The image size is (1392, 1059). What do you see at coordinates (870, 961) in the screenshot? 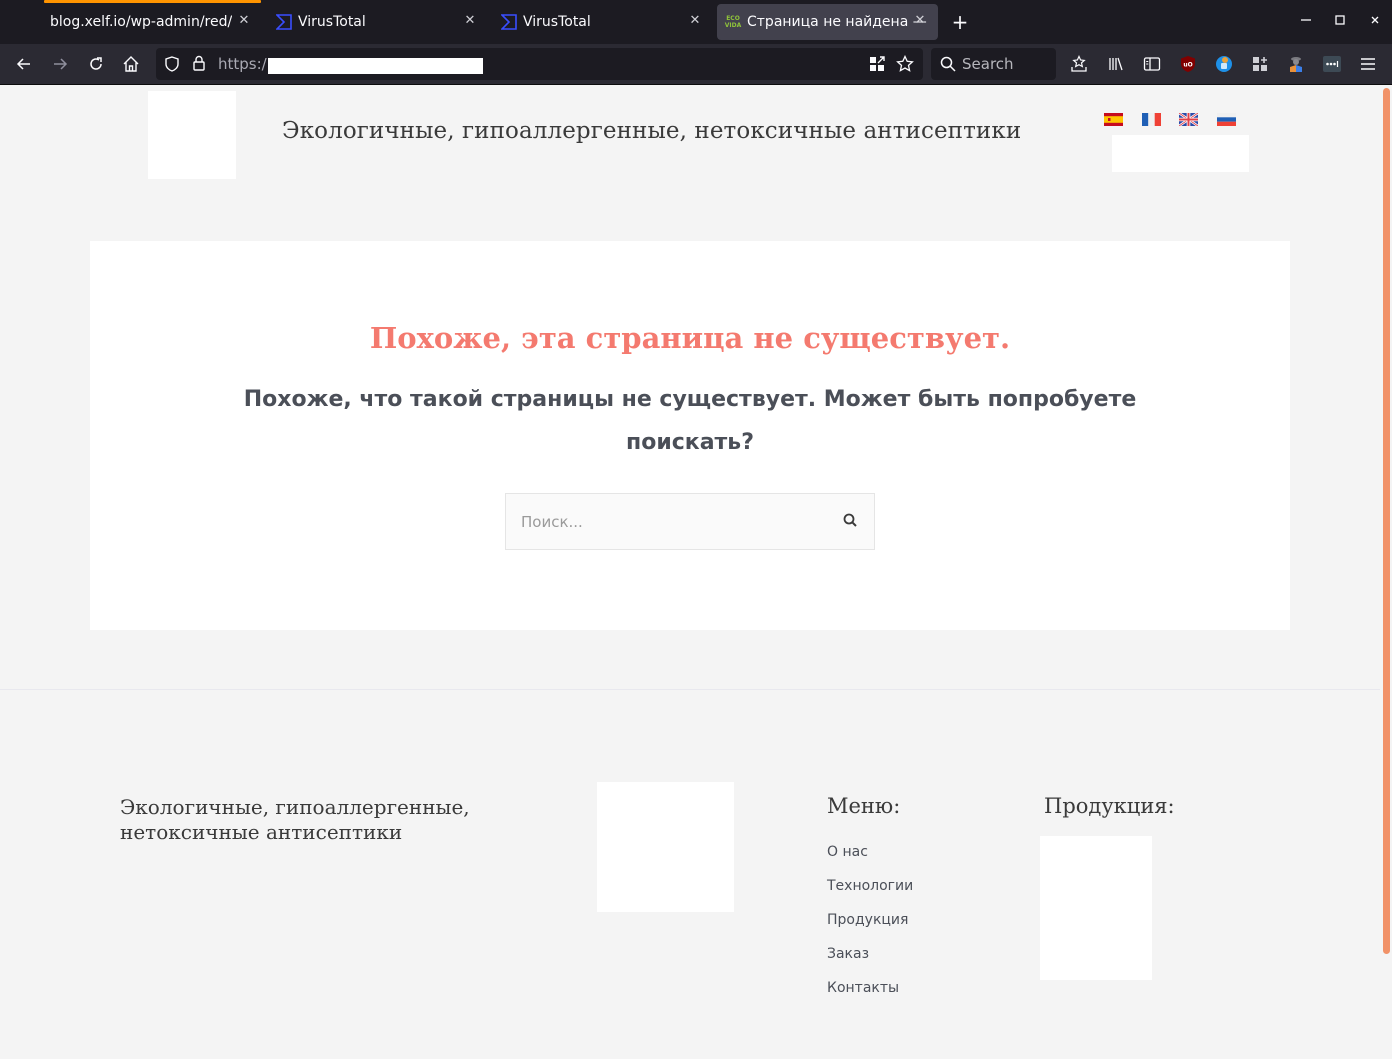
I see `footer-menu-item-order: Заказ` at bounding box center [870, 961].